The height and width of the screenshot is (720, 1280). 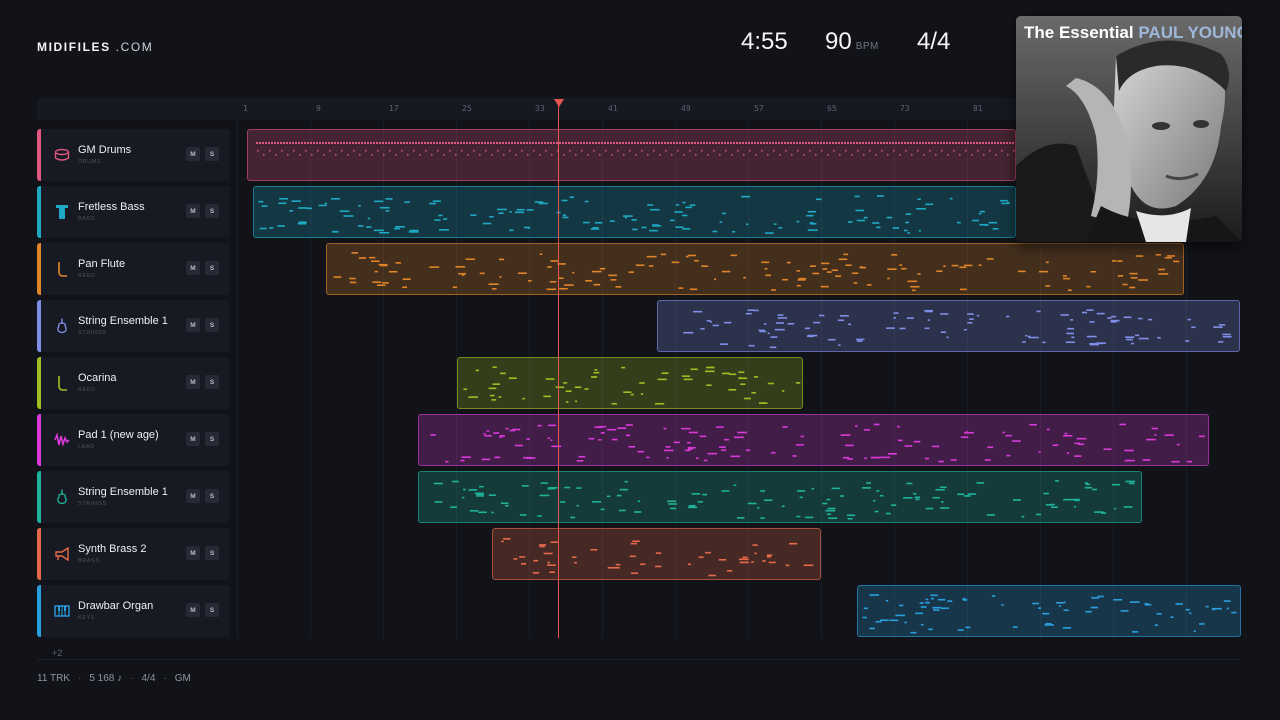 I want to click on album-cover: The Essential PAUL YOUNG, so click(x=1129, y=129).